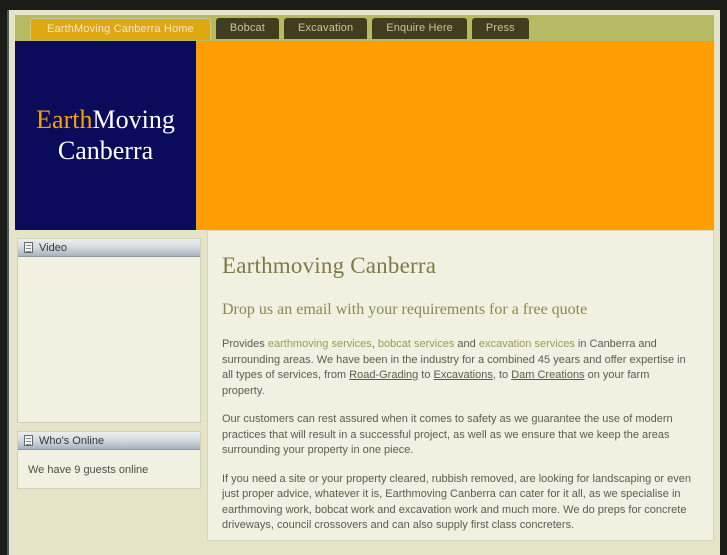 The height and width of the screenshot is (555, 727). I want to click on nav-tab-enquire-here: Enquire Here, so click(419, 28).